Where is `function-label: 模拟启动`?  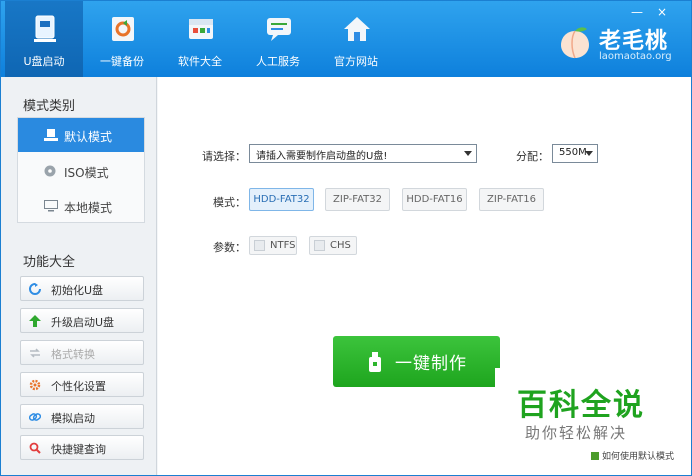 function-label: 模拟启动 is located at coordinates (73, 418).